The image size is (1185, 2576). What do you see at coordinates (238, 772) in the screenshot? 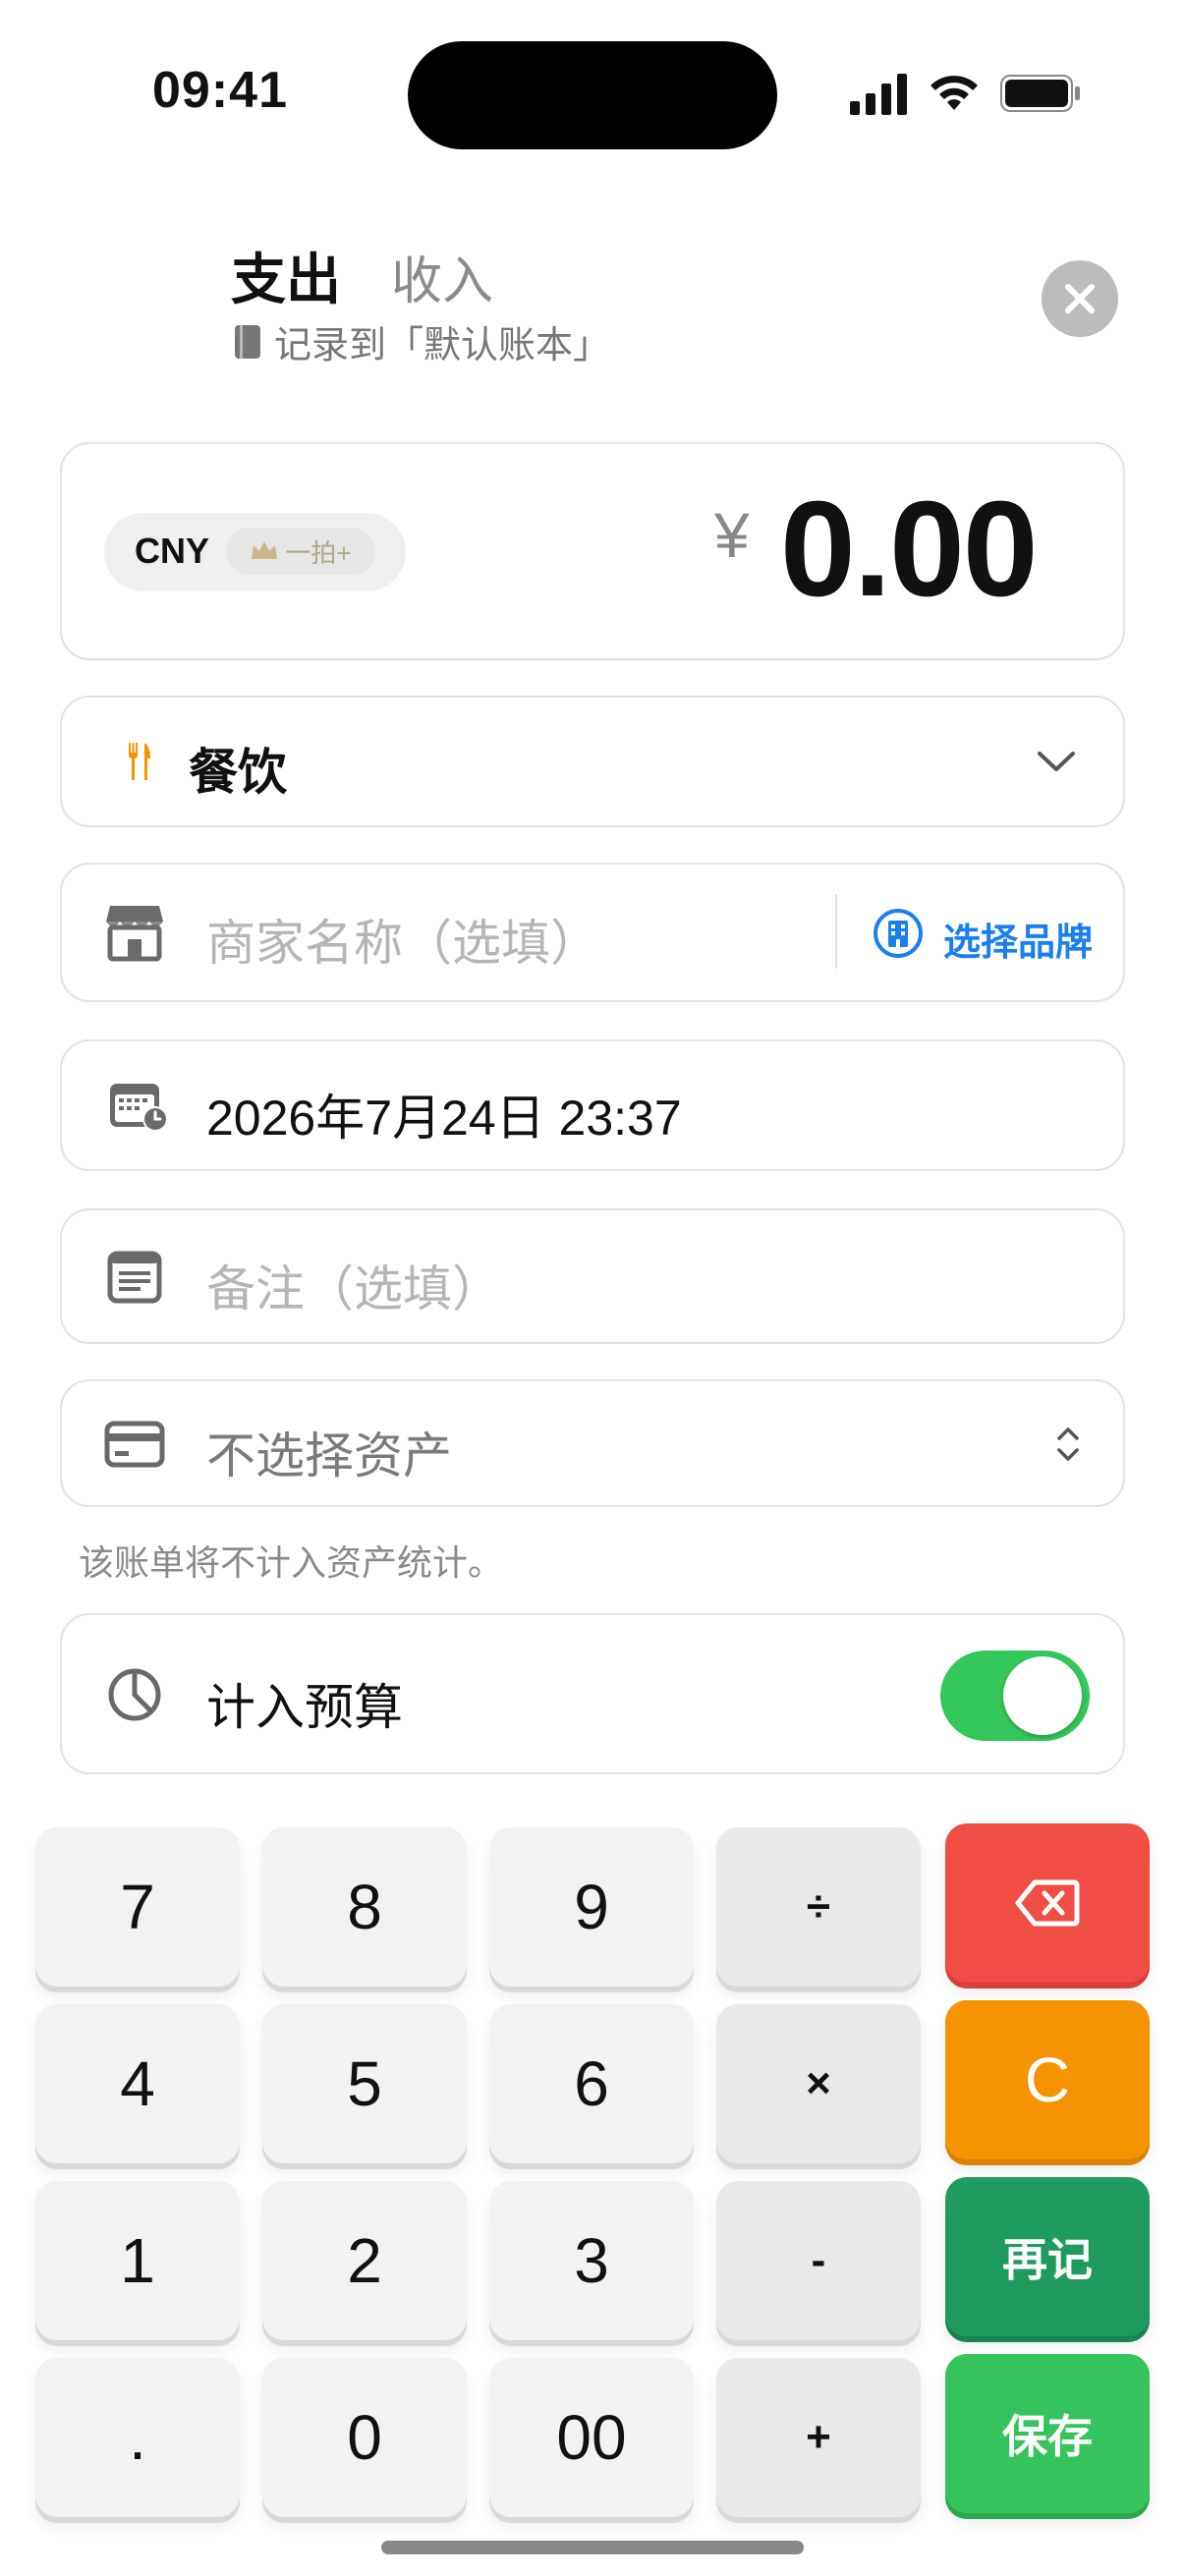
I see `category-label: 餐饮` at bounding box center [238, 772].